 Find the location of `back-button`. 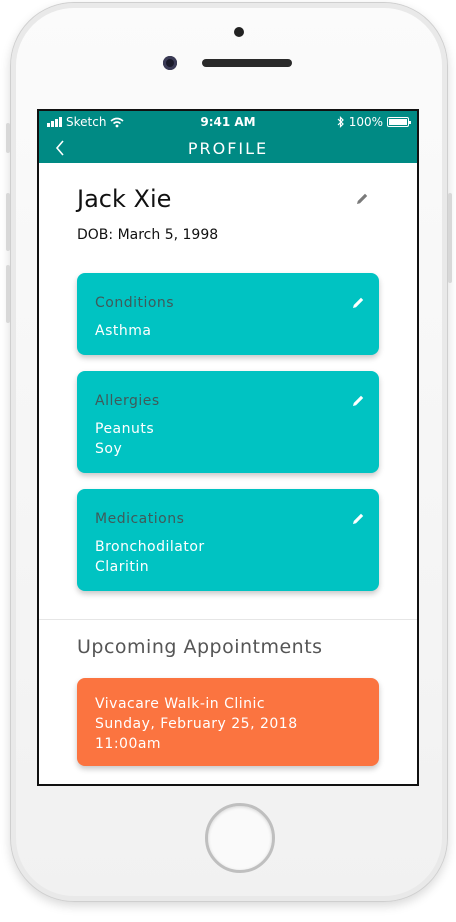

back-button is located at coordinates (60, 148).